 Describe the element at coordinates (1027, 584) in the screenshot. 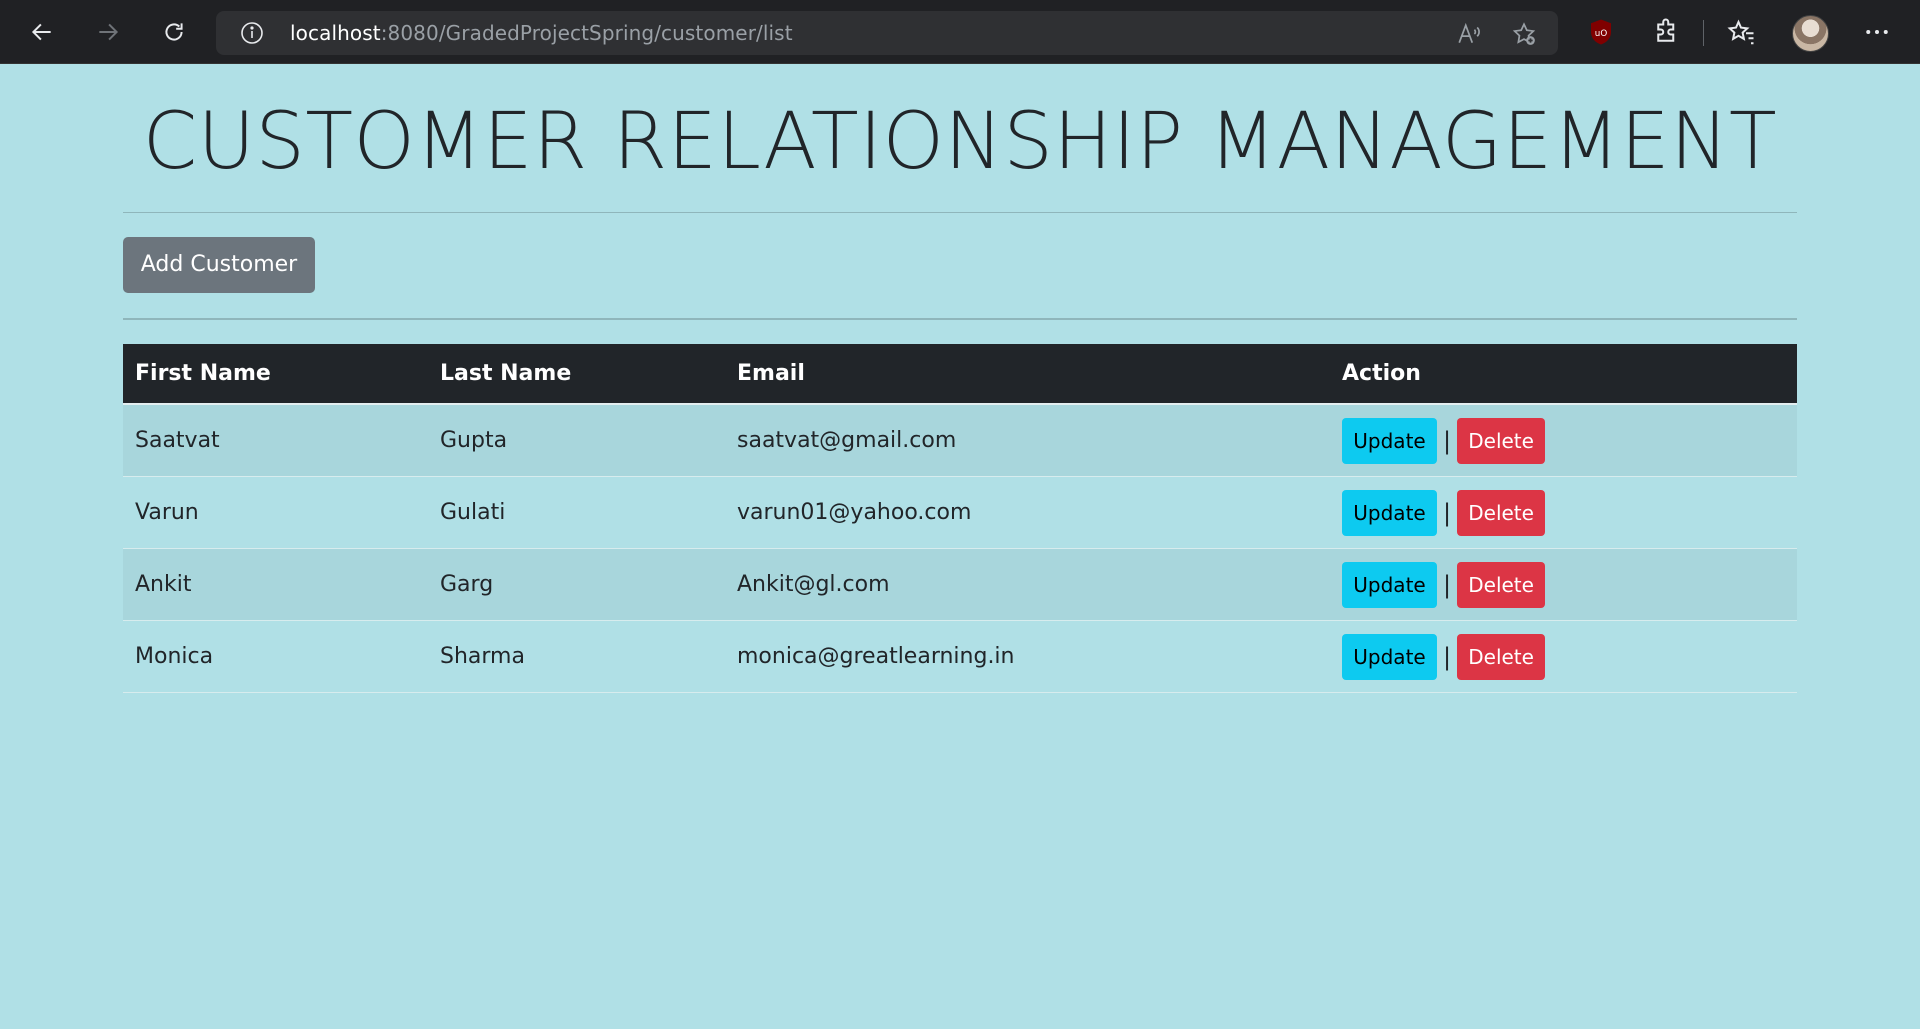

I see `cell-email: Ankit@gl.com` at that location.